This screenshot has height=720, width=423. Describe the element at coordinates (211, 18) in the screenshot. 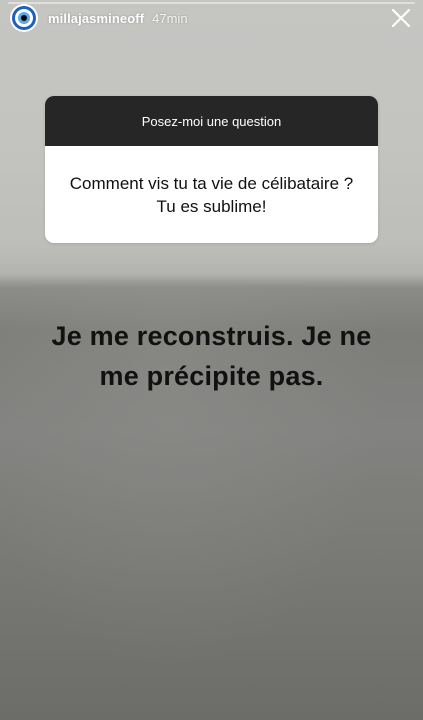

I see `story-header: millajasmineoff 47min` at that location.